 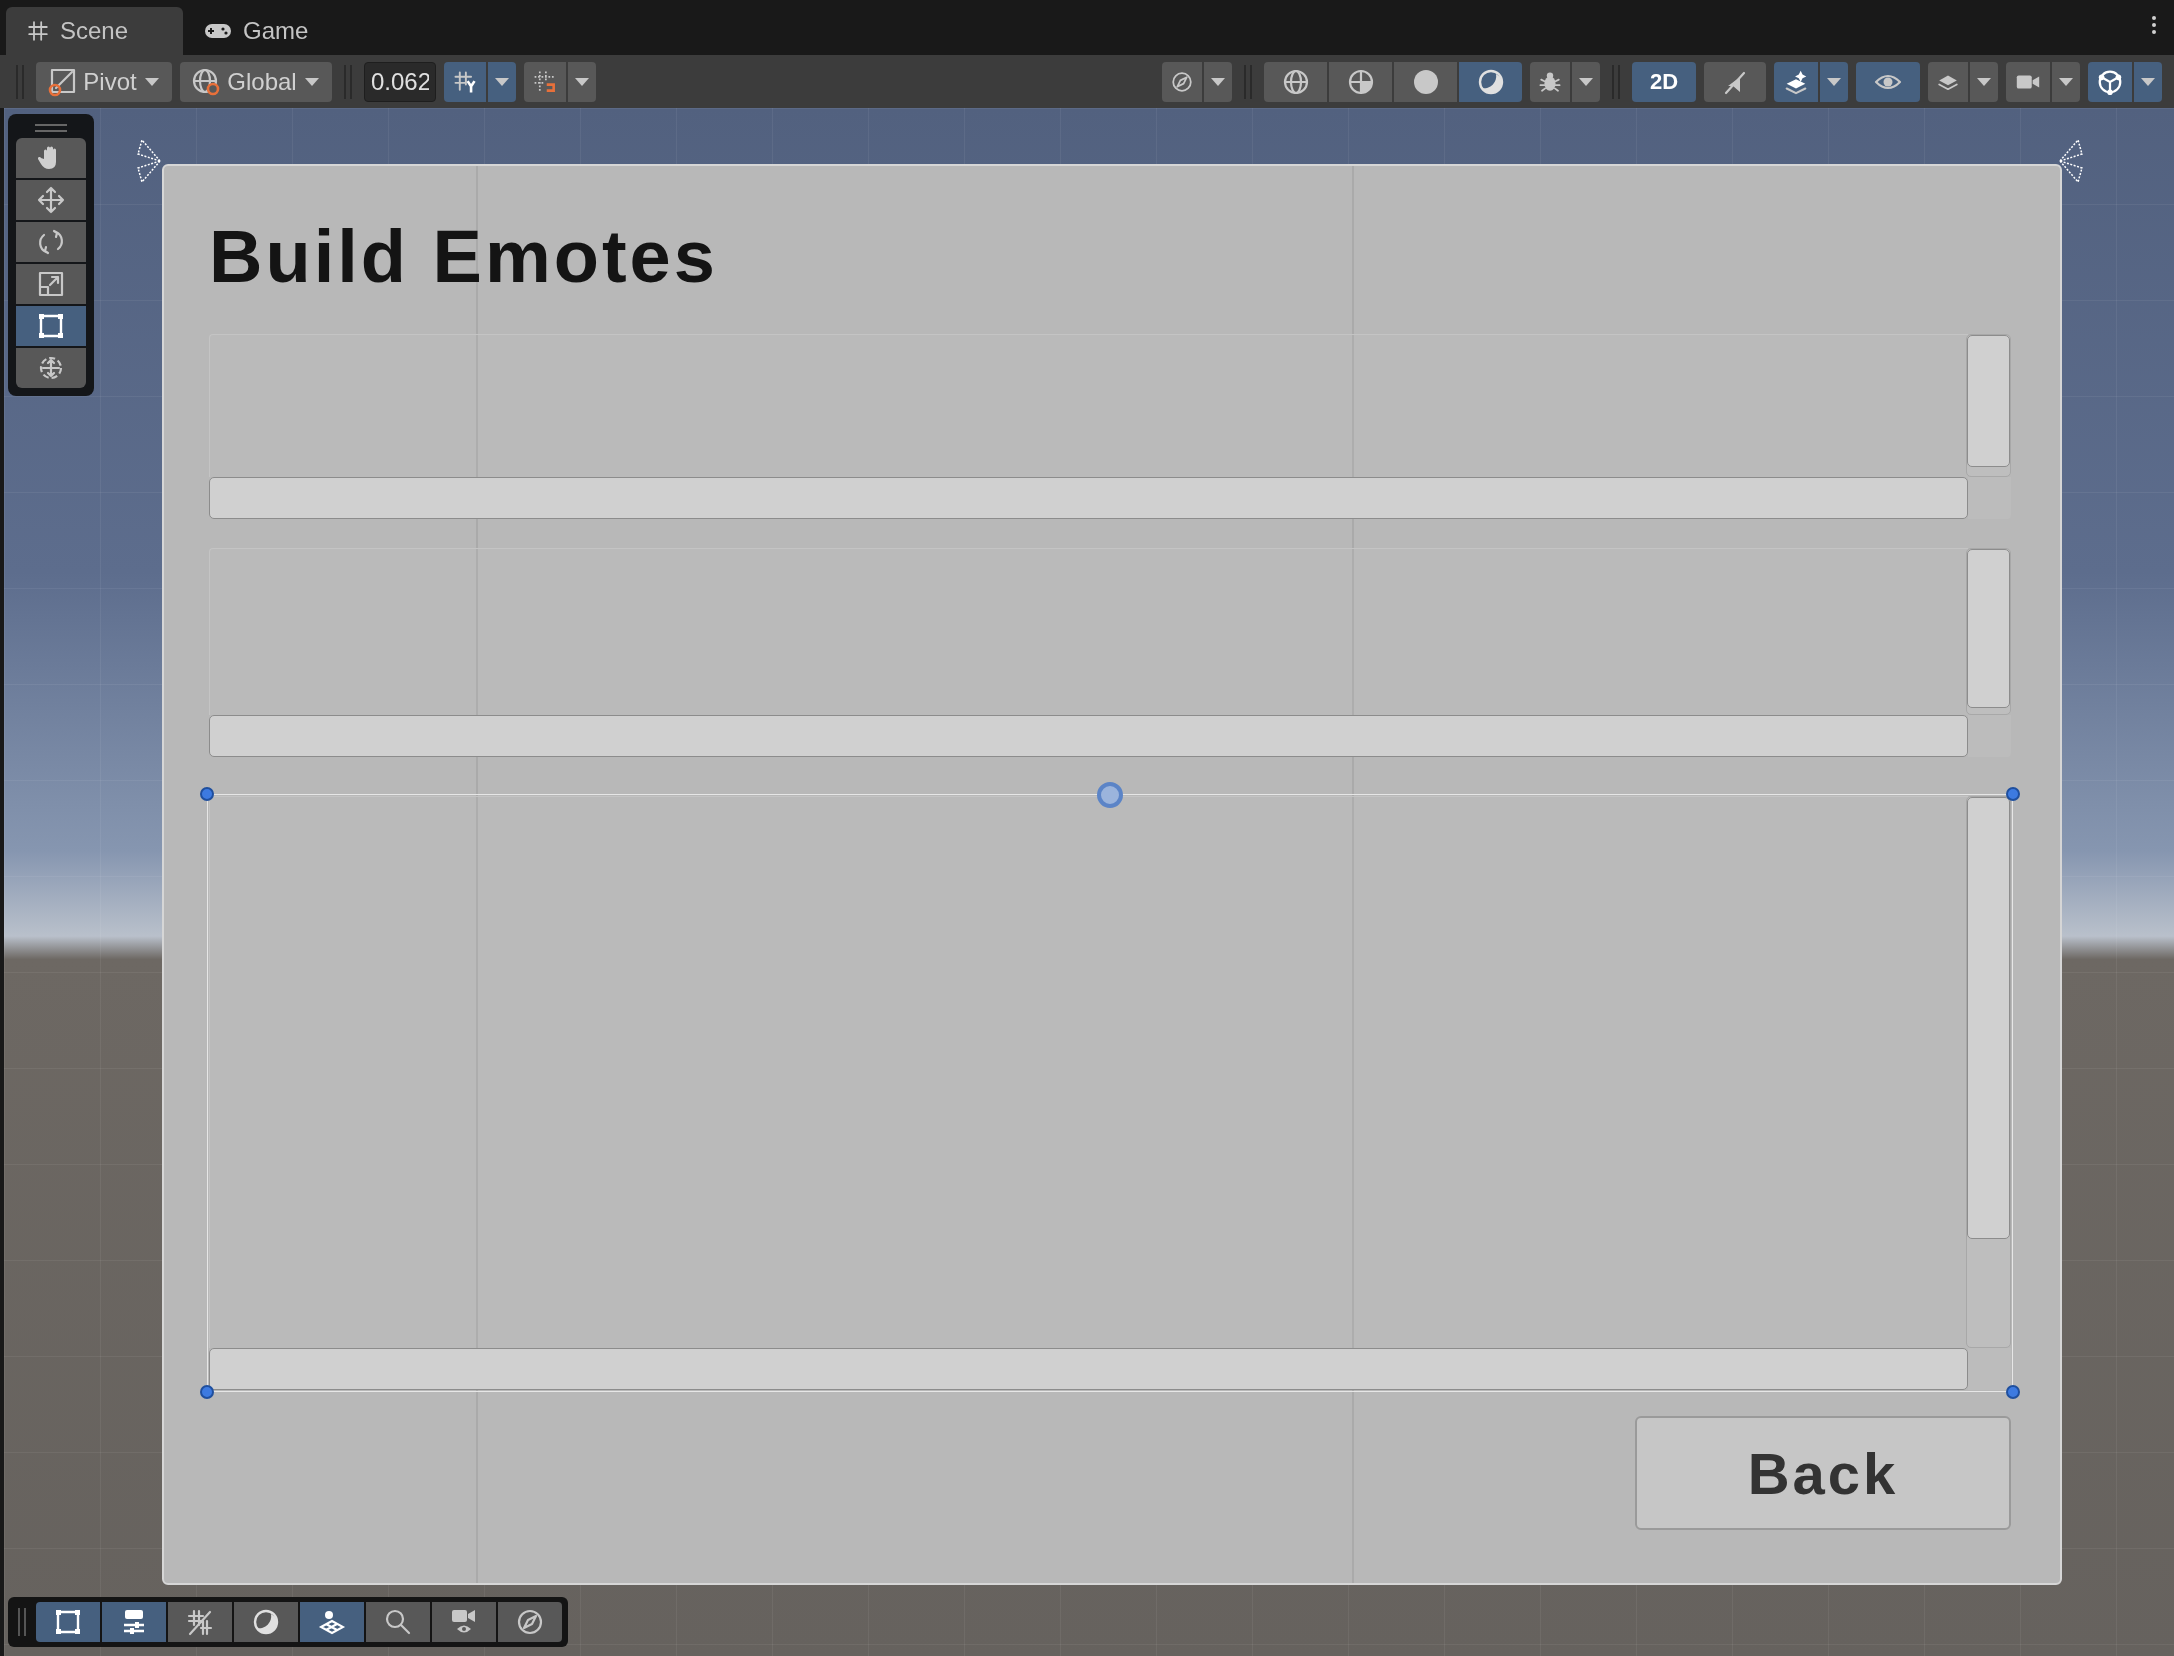 What do you see at coordinates (104, 81) in the screenshot?
I see `pivot-dropdown: Pivot` at bounding box center [104, 81].